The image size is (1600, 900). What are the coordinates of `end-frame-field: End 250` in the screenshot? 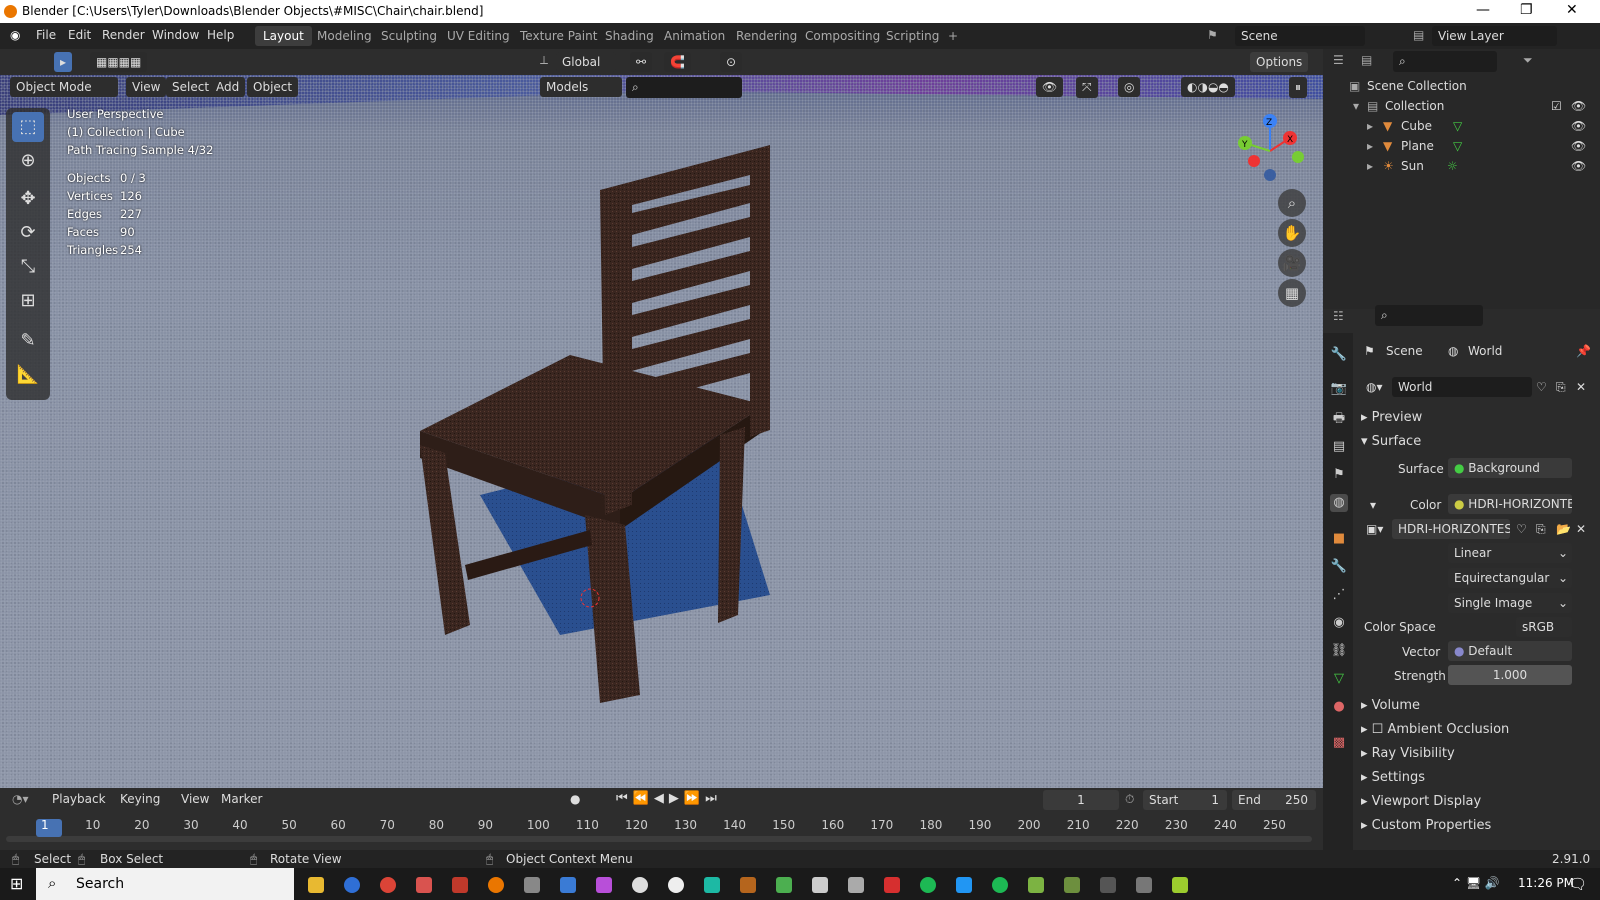 It's located at (1274, 800).